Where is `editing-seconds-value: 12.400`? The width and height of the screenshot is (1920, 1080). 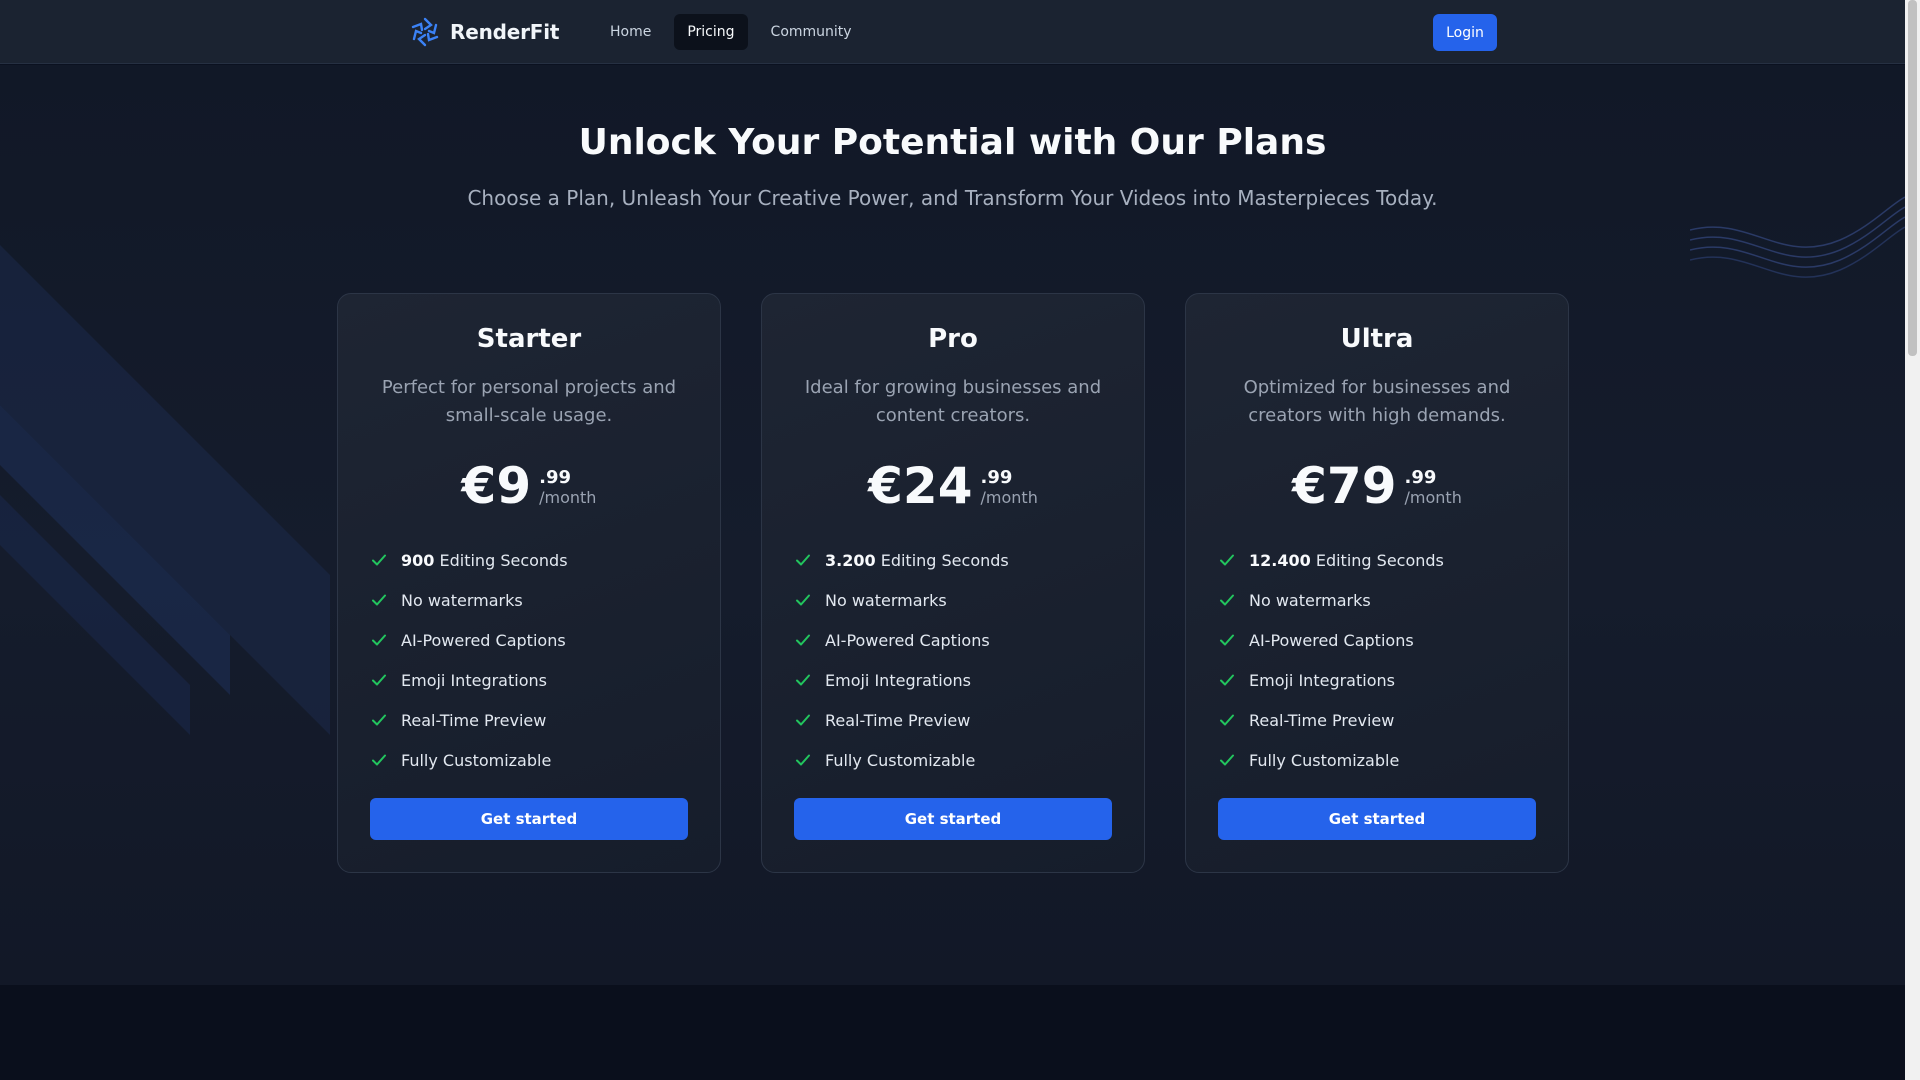 editing-seconds-value: 12.400 is located at coordinates (1280, 560).